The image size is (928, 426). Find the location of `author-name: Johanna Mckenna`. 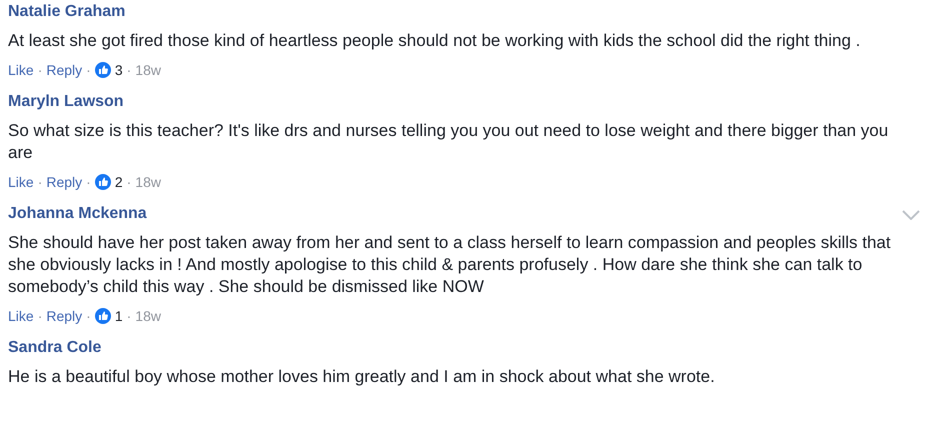

author-name: Johanna Mckenna is located at coordinates (77, 214).